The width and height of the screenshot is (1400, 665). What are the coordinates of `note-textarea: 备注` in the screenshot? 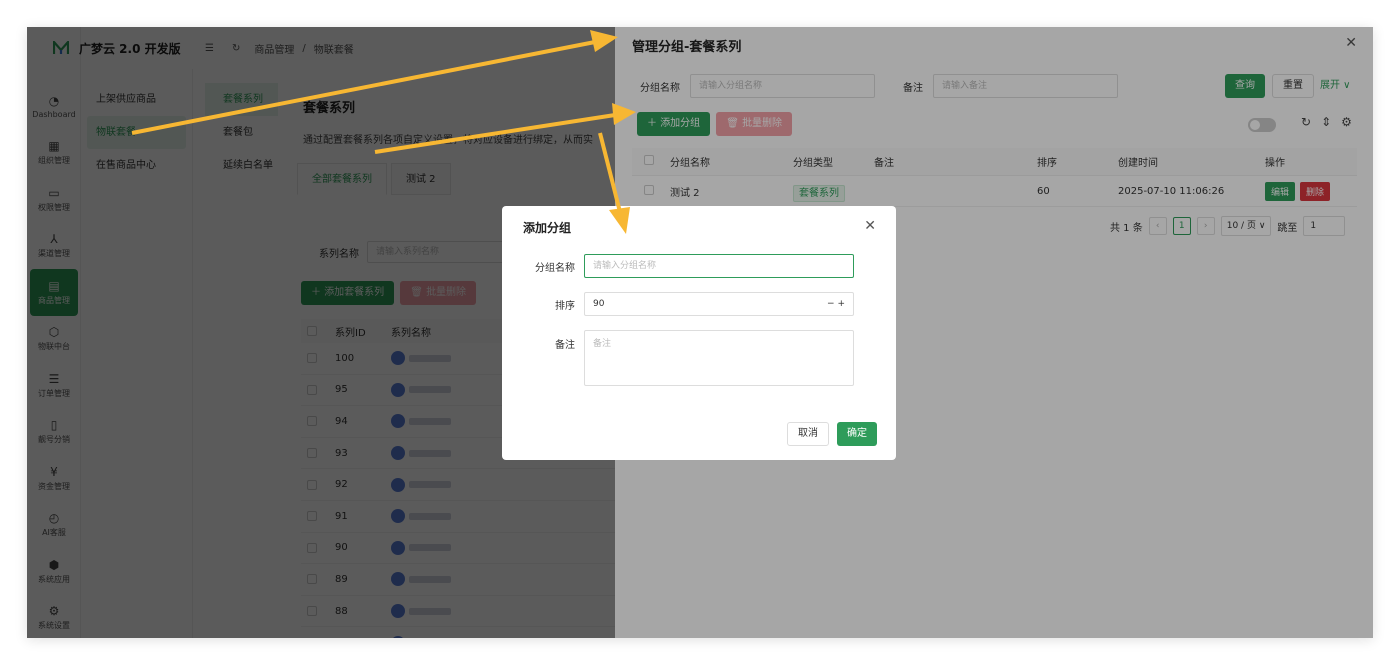 It's located at (719, 358).